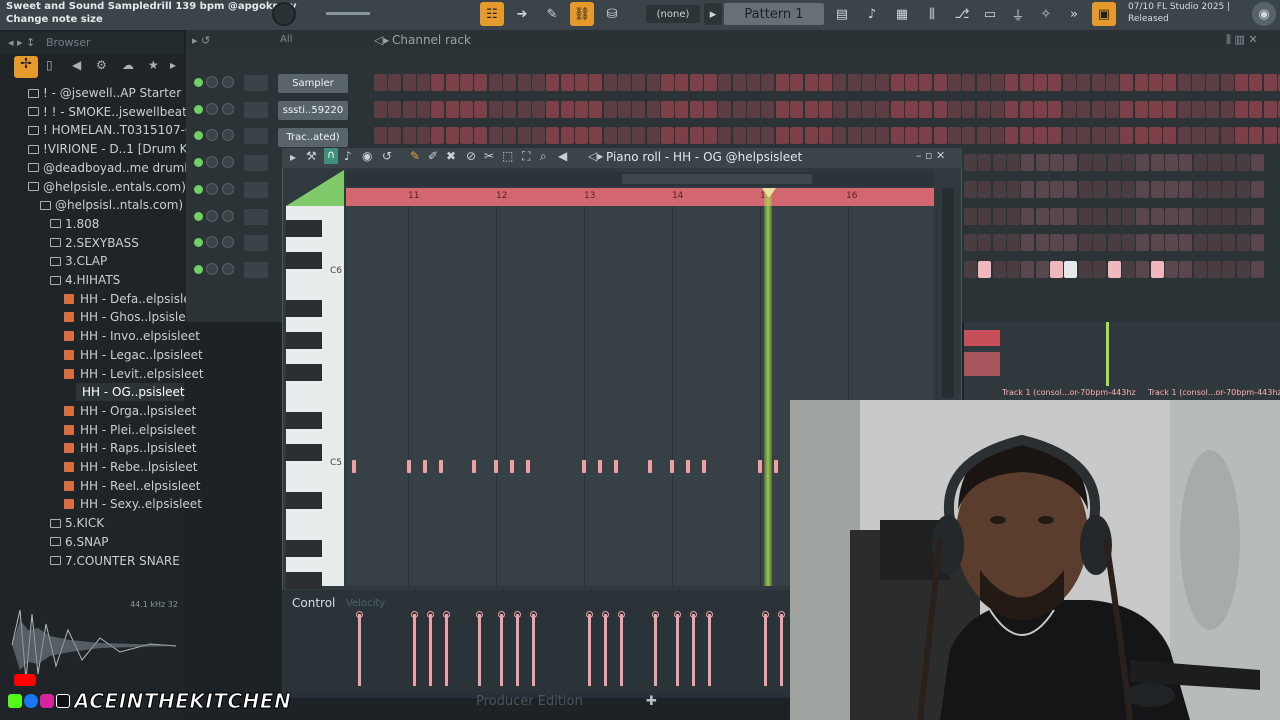 This screenshot has width=1280, height=720. Describe the element at coordinates (114, 93) in the screenshot. I see `browser-folder: ! - @jsewell..AP Starter Kit` at that location.